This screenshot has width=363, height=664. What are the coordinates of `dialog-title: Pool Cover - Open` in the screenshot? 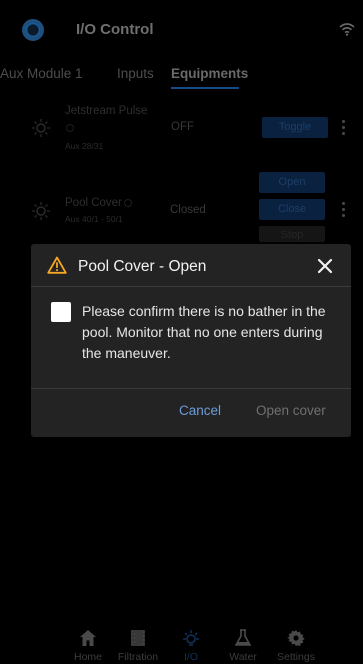 It's located at (142, 266).